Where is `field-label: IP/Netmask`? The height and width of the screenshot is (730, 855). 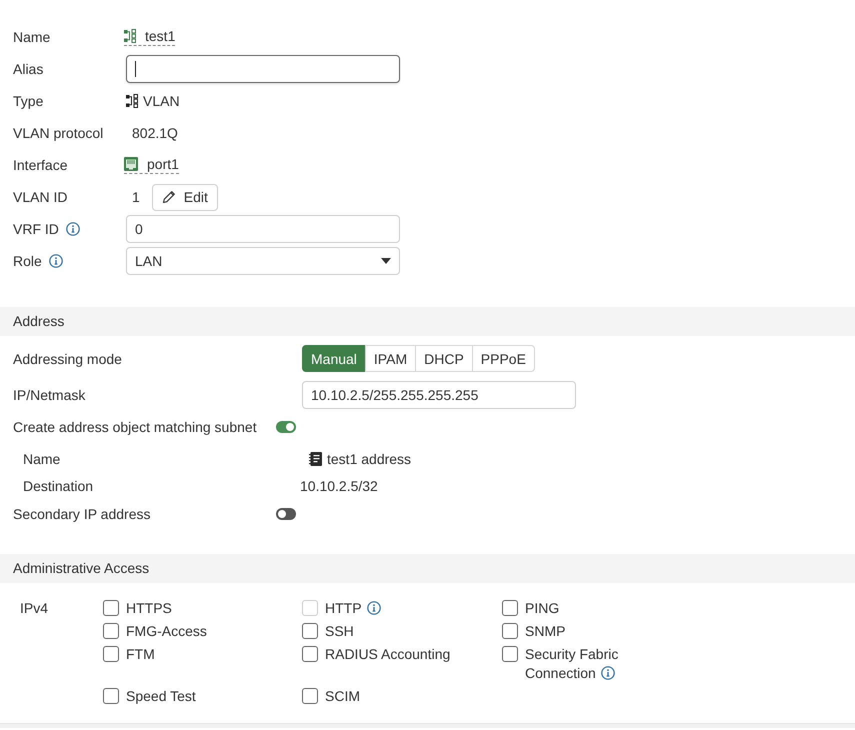
field-label: IP/Netmask is located at coordinates (49, 395).